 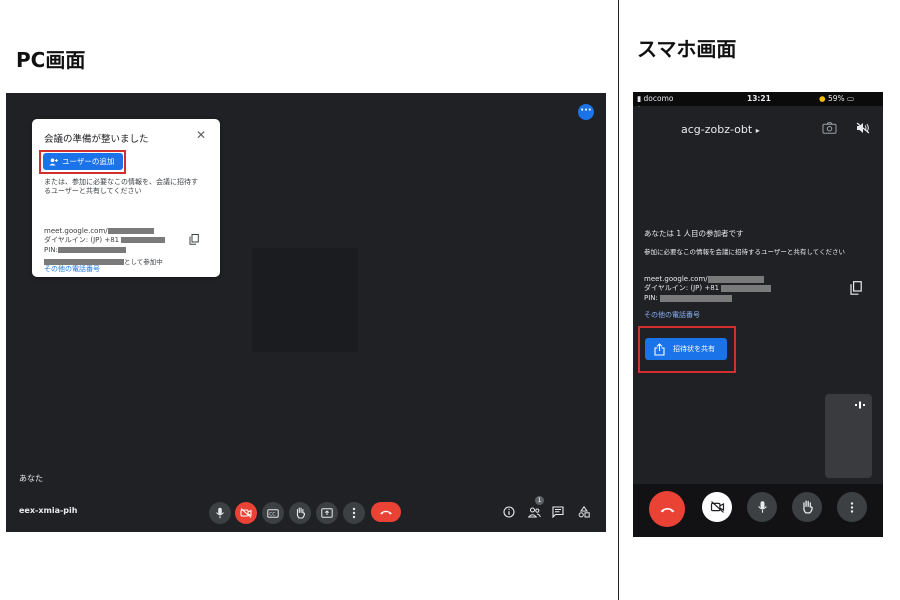 I want to click on joined-as: として参加中, so click(x=103, y=261).